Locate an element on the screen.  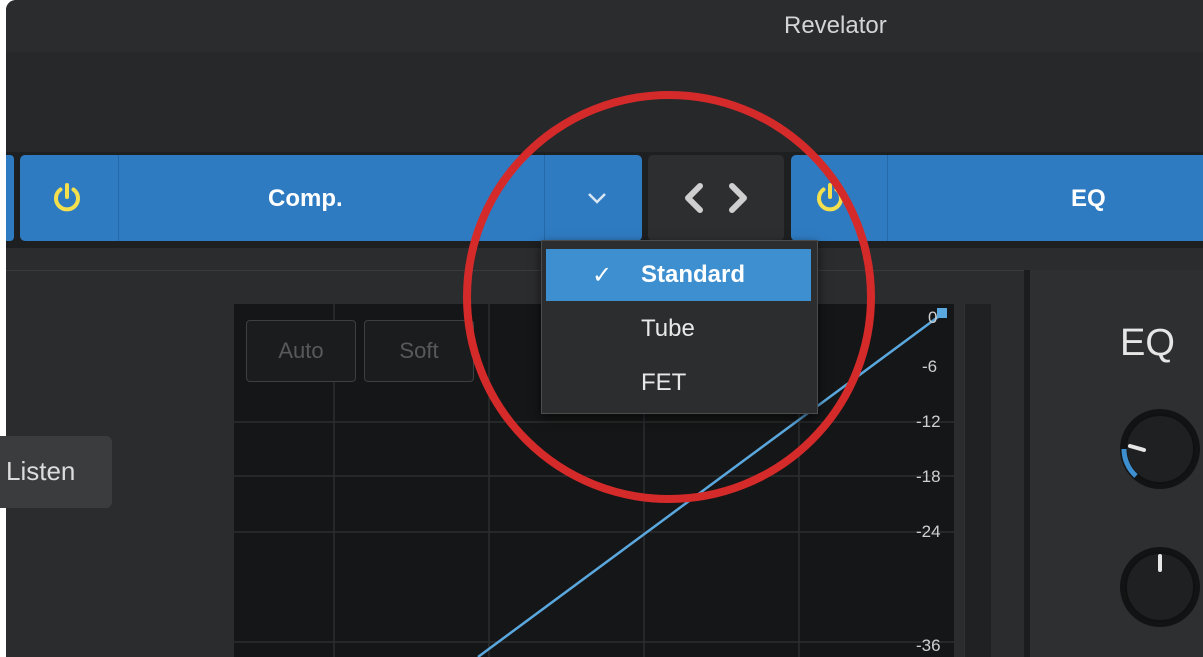
chevron-down-icon is located at coordinates (597, 198).